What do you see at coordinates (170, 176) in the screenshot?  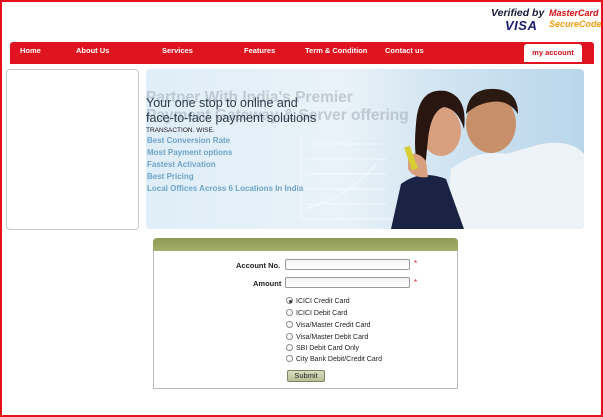 I see `banner-feature: Best Pricing` at bounding box center [170, 176].